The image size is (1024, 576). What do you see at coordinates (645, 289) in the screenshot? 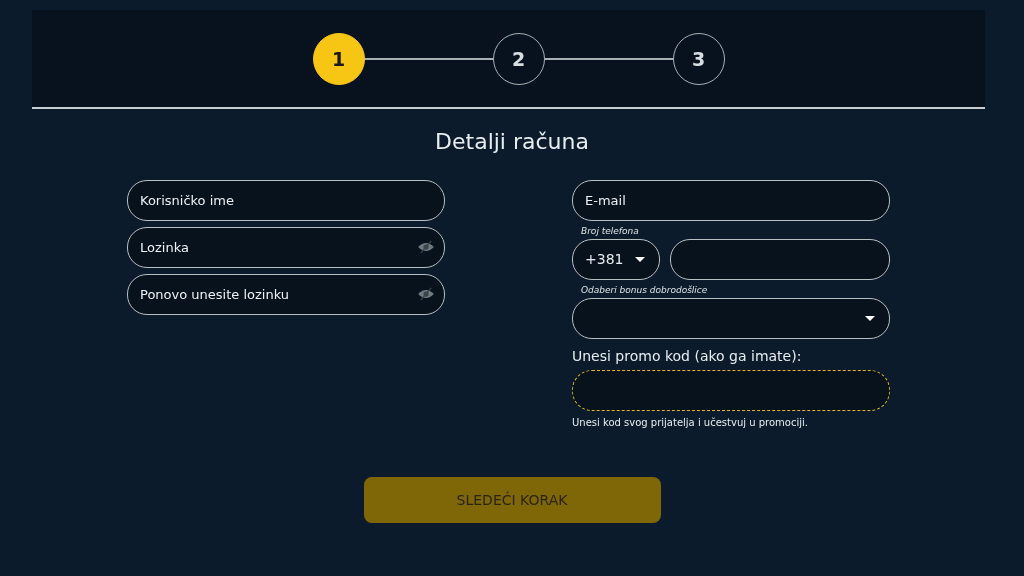
I see `field-label: Odaberi bonus dobrodošlice` at bounding box center [645, 289].